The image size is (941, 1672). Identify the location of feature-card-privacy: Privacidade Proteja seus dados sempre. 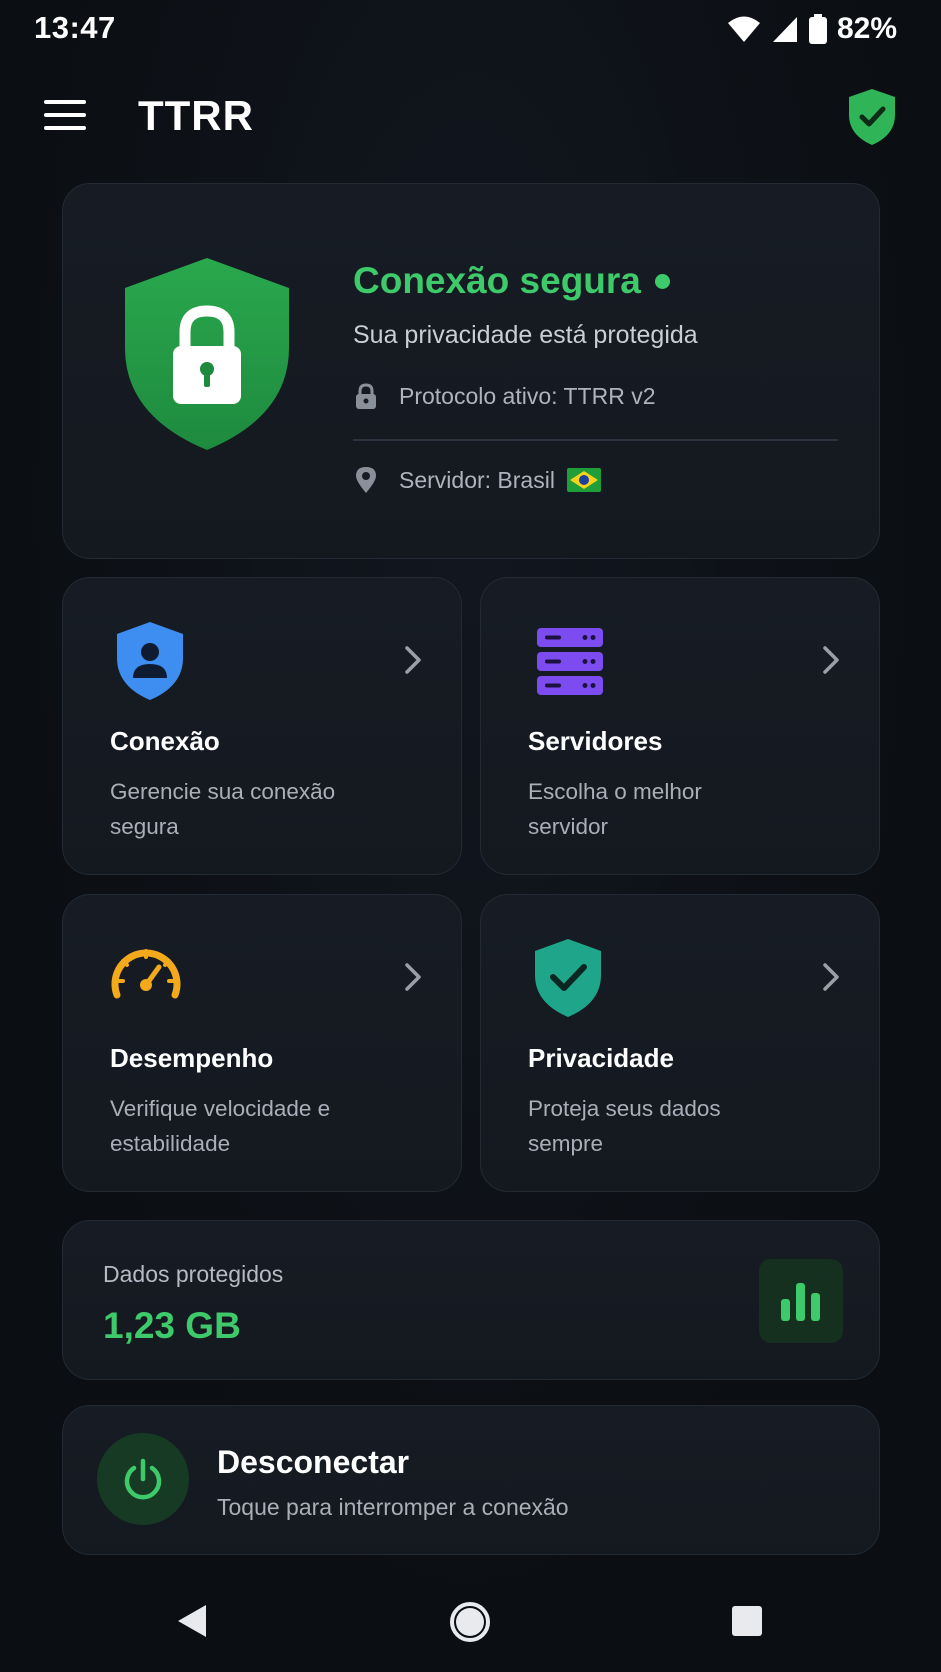
(680, 1043).